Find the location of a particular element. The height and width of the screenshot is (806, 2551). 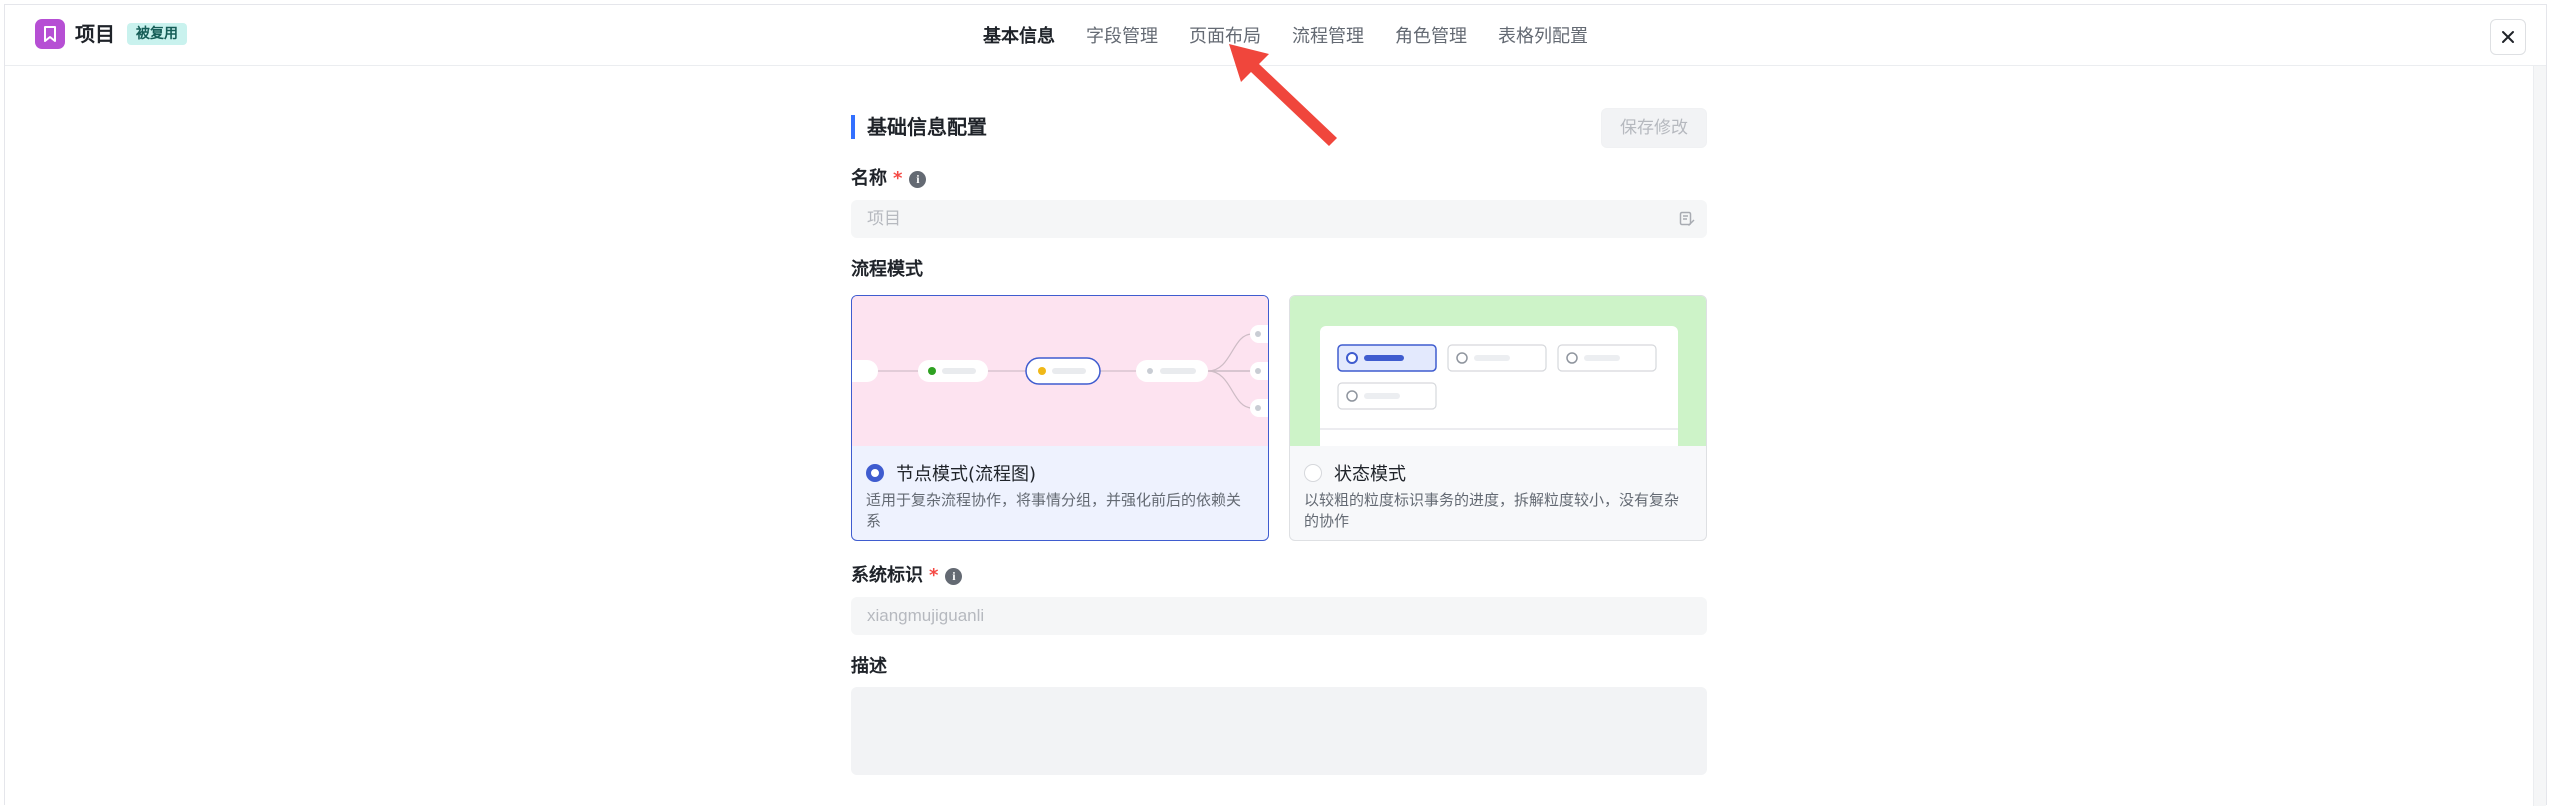

bookmark-icon is located at coordinates (50, 34).